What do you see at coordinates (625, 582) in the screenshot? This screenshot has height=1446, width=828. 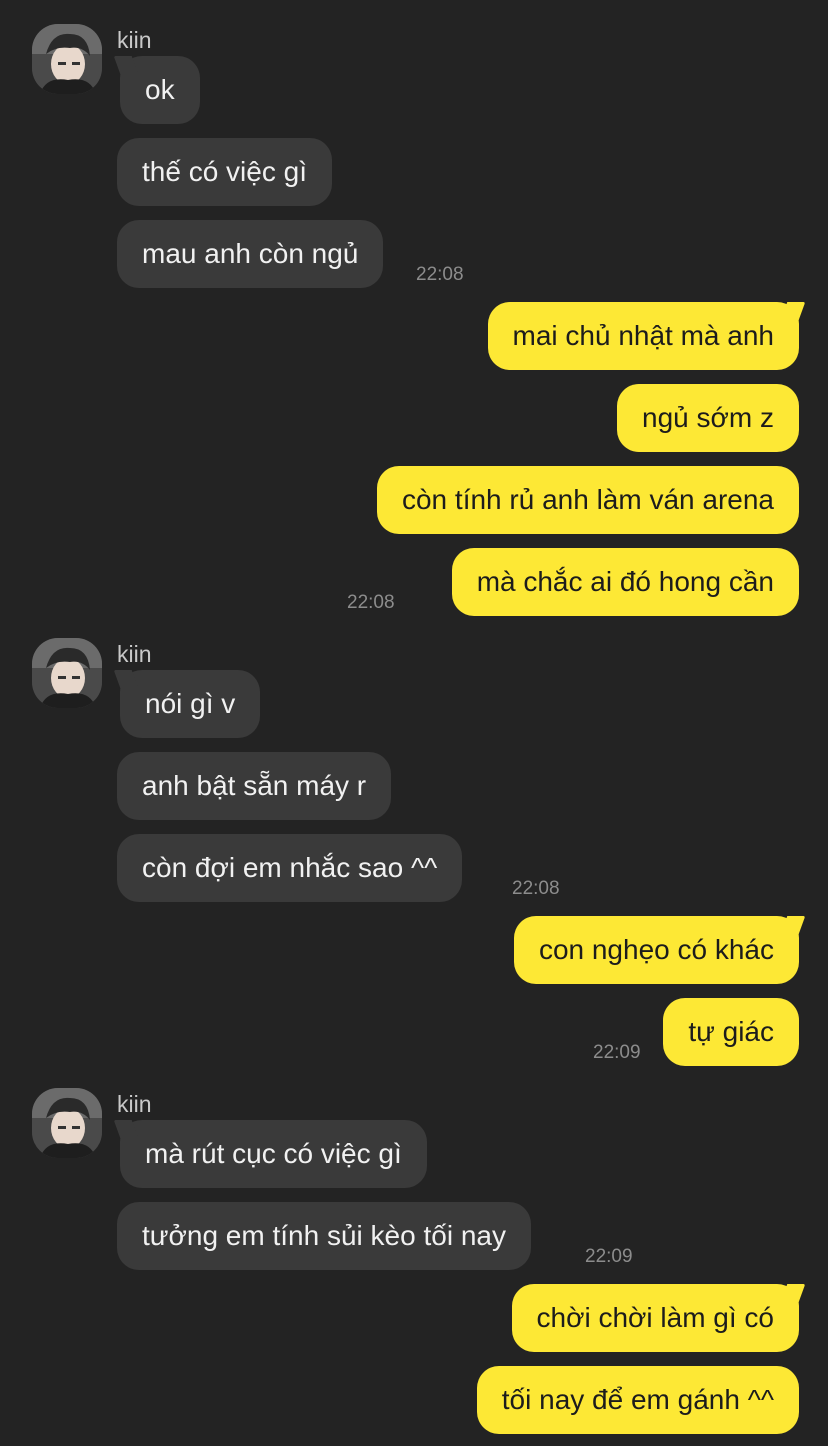 I see `outgoing-message-bubble: mà chắc ai đó hong cần` at bounding box center [625, 582].